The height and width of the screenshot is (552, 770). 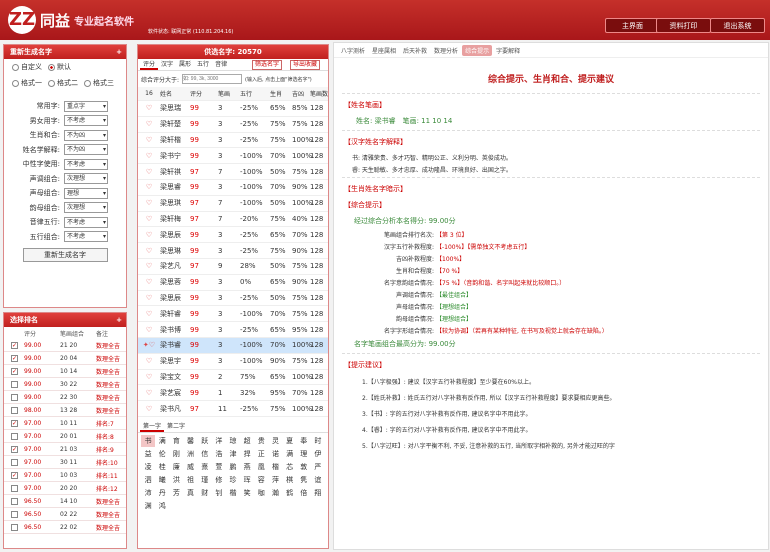 What do you see at coordinates (304, 454) in the screenshot?
I see `char-cell: 理` at bounding box center [304, 454].